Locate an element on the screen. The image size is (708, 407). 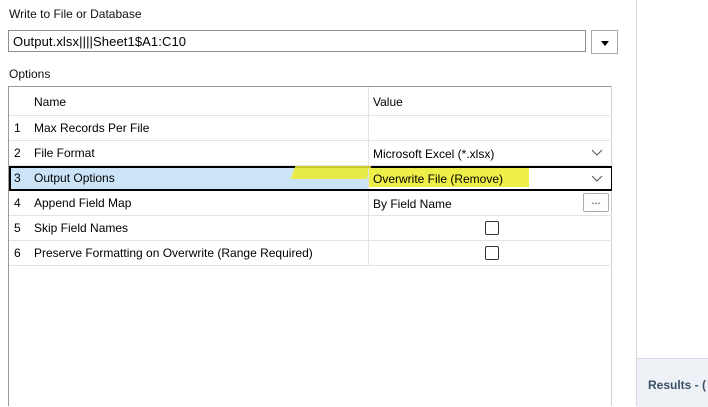
option-name: Skip Field Names is located at coordinates (81, 228).